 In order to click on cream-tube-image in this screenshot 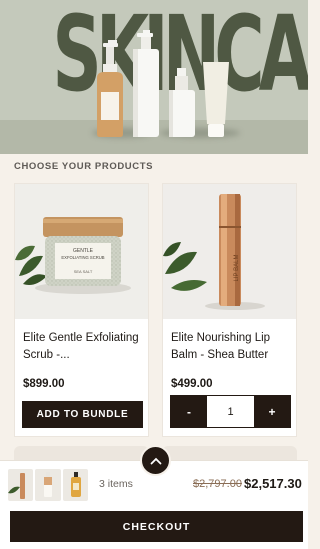, I will do `click(216, 99)`.